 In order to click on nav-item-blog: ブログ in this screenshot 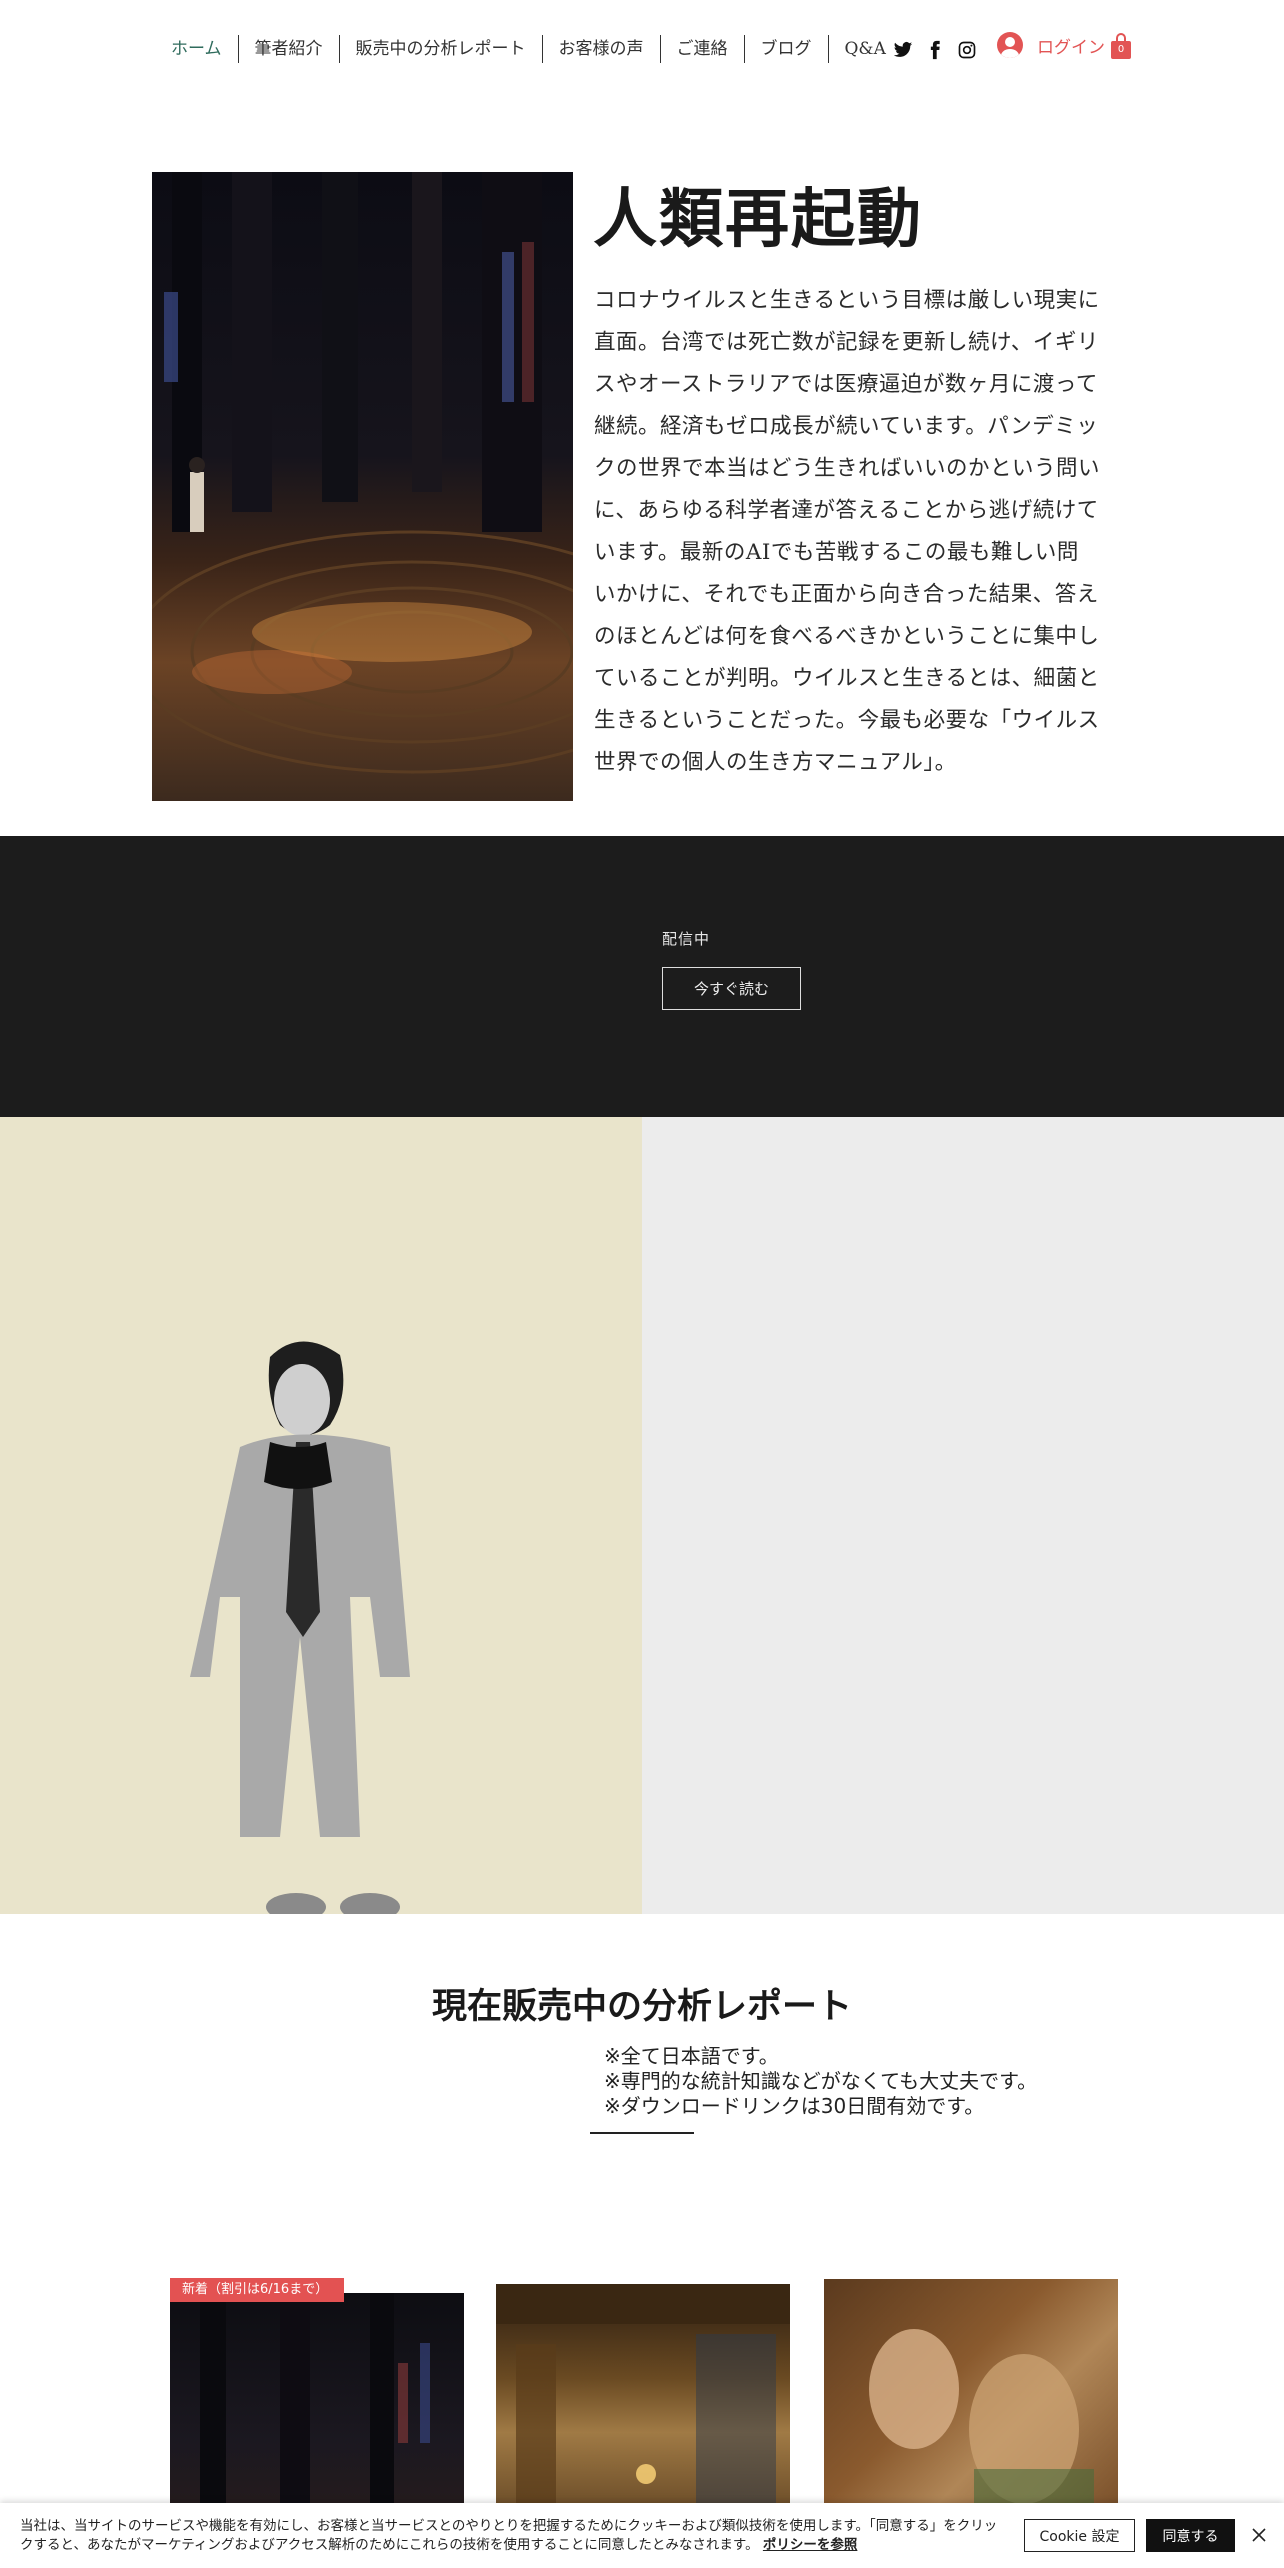, I will do `click(785, 49)`.